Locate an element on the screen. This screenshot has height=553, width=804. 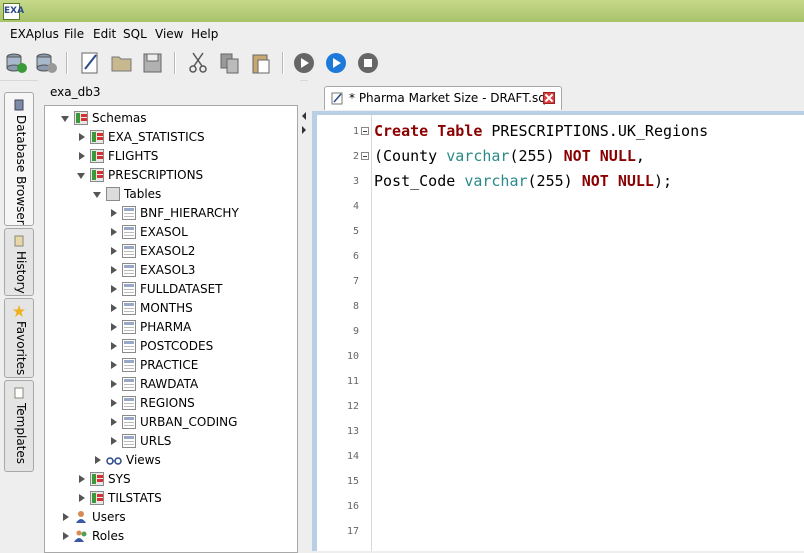
tree-node: PRACTICE is located at coordinates (153, 365).